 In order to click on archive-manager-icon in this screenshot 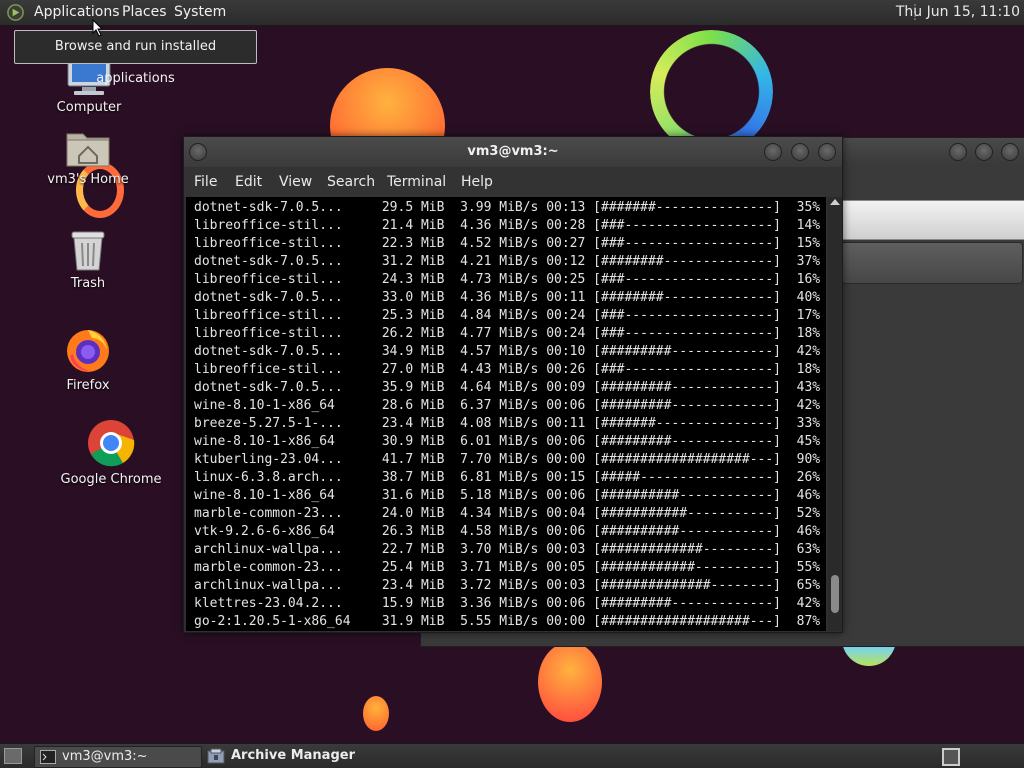, I will do `click(216, 756)`.